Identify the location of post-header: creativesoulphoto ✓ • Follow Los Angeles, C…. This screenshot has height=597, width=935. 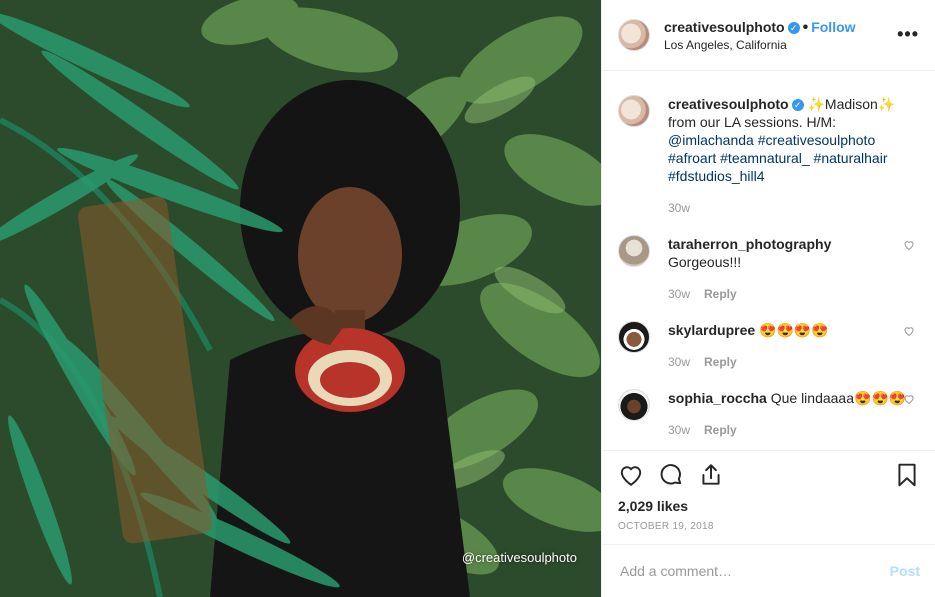
(768, 35).